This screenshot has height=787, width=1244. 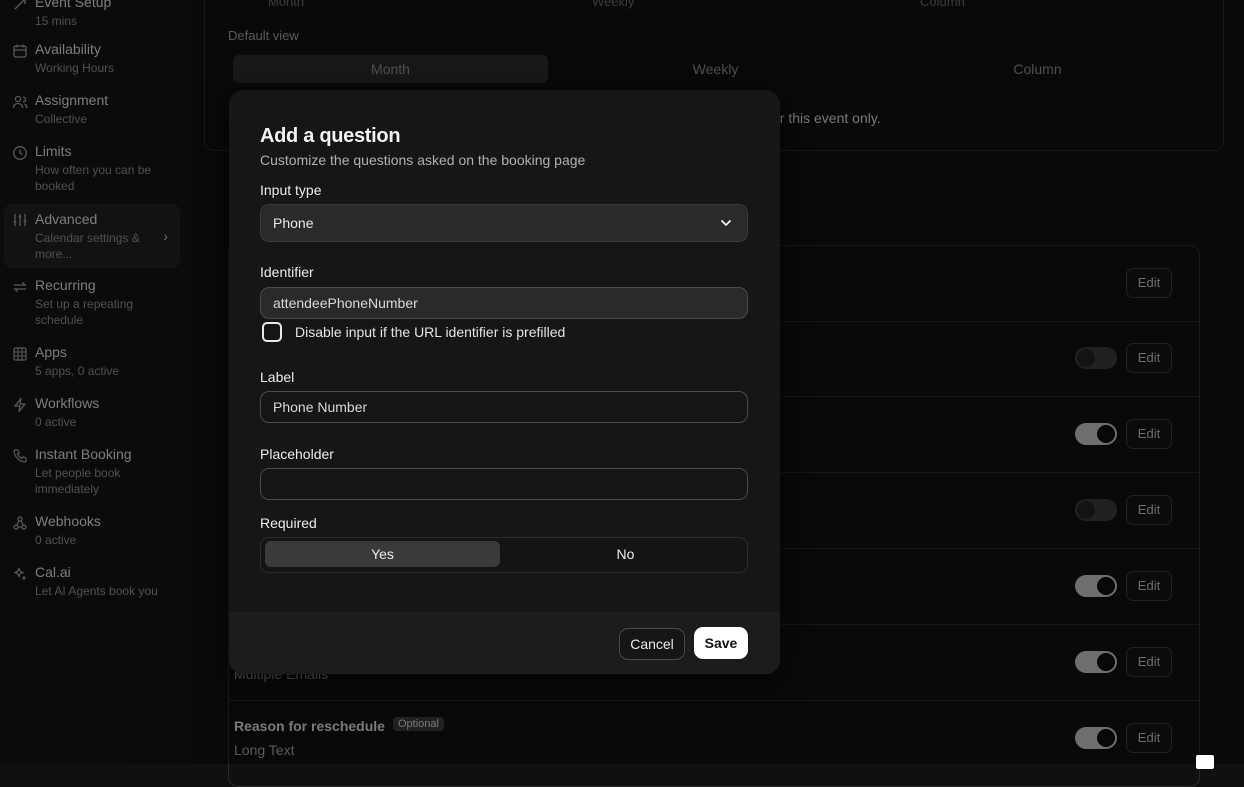 I want to click on placeholder-input, so click(x=504, y=484).